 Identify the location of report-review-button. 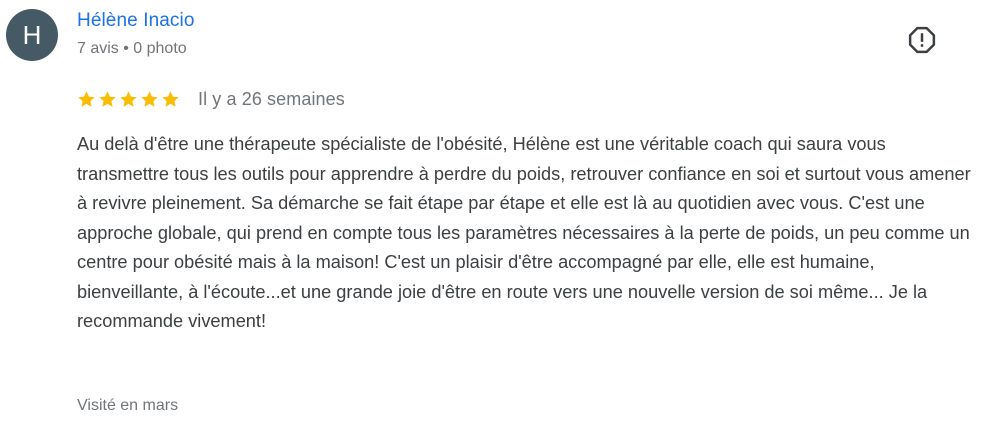
(922, 40).